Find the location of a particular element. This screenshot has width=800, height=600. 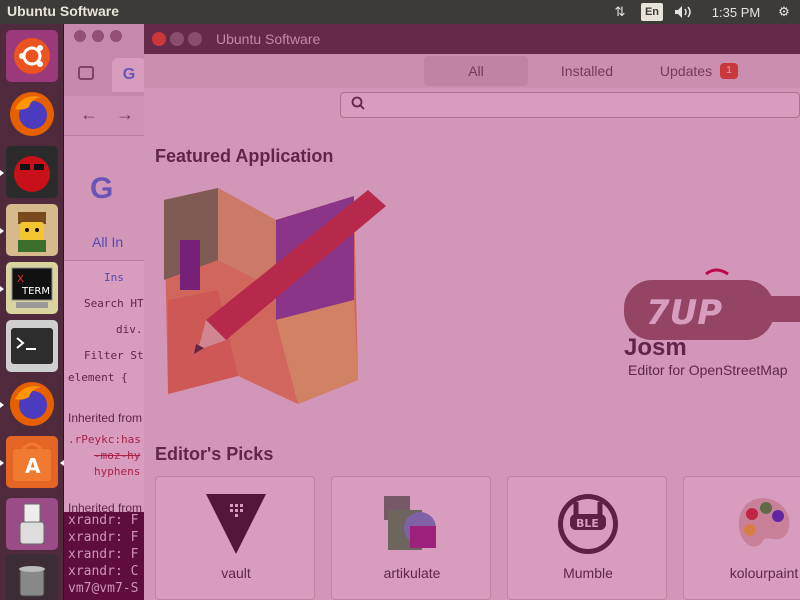

pick-card-vault: vault is located at coordinates (235, 538).